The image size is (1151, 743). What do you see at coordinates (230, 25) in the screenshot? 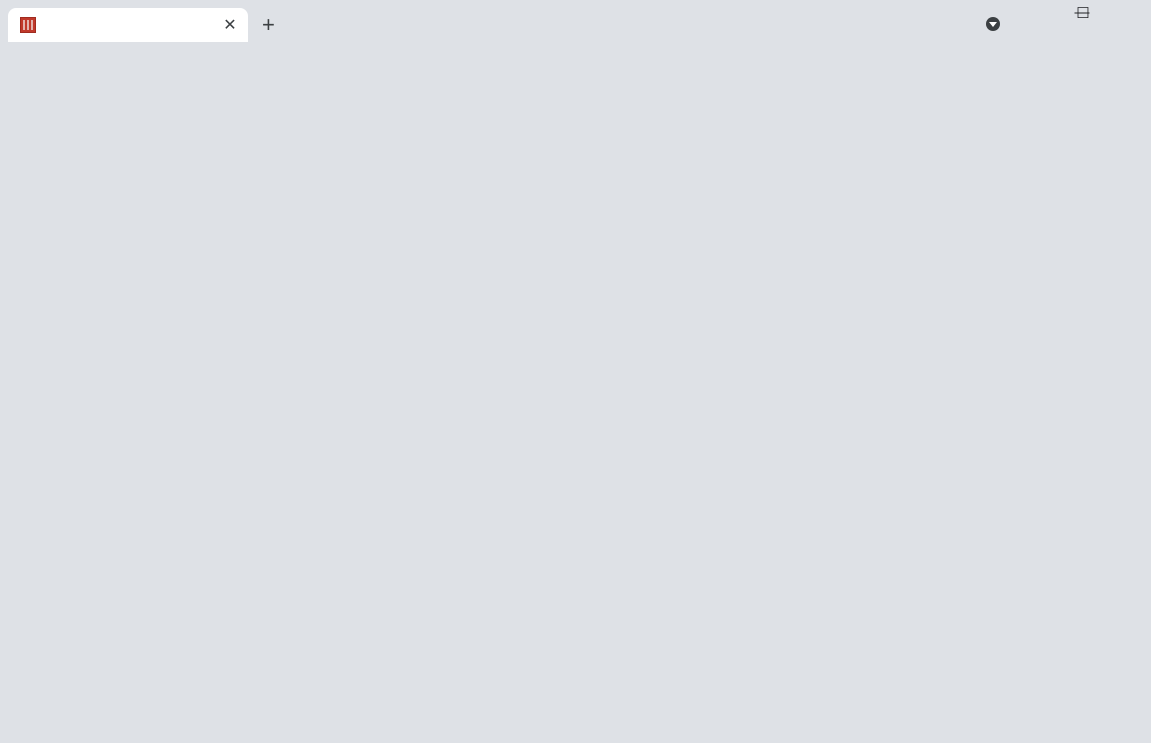
I see `tab-close-icon: ✕` at bounding box center [230, 25].